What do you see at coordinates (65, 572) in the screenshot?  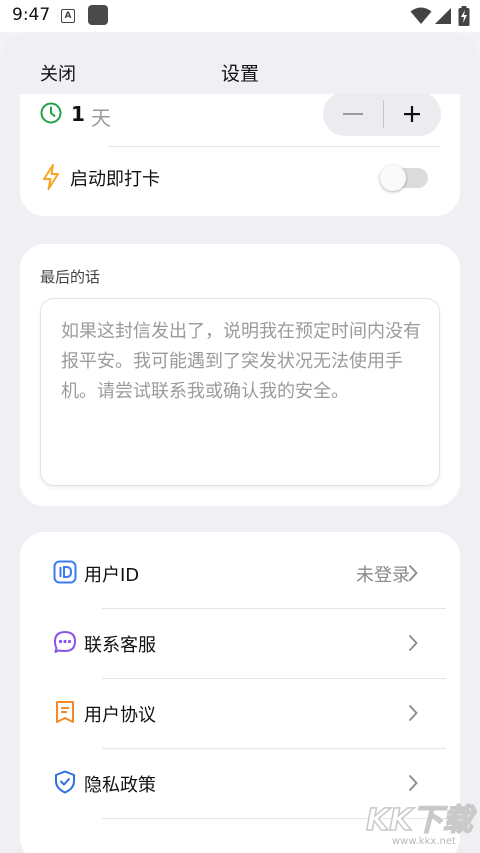 I see `id-icon` at bounding box center [65, 572].